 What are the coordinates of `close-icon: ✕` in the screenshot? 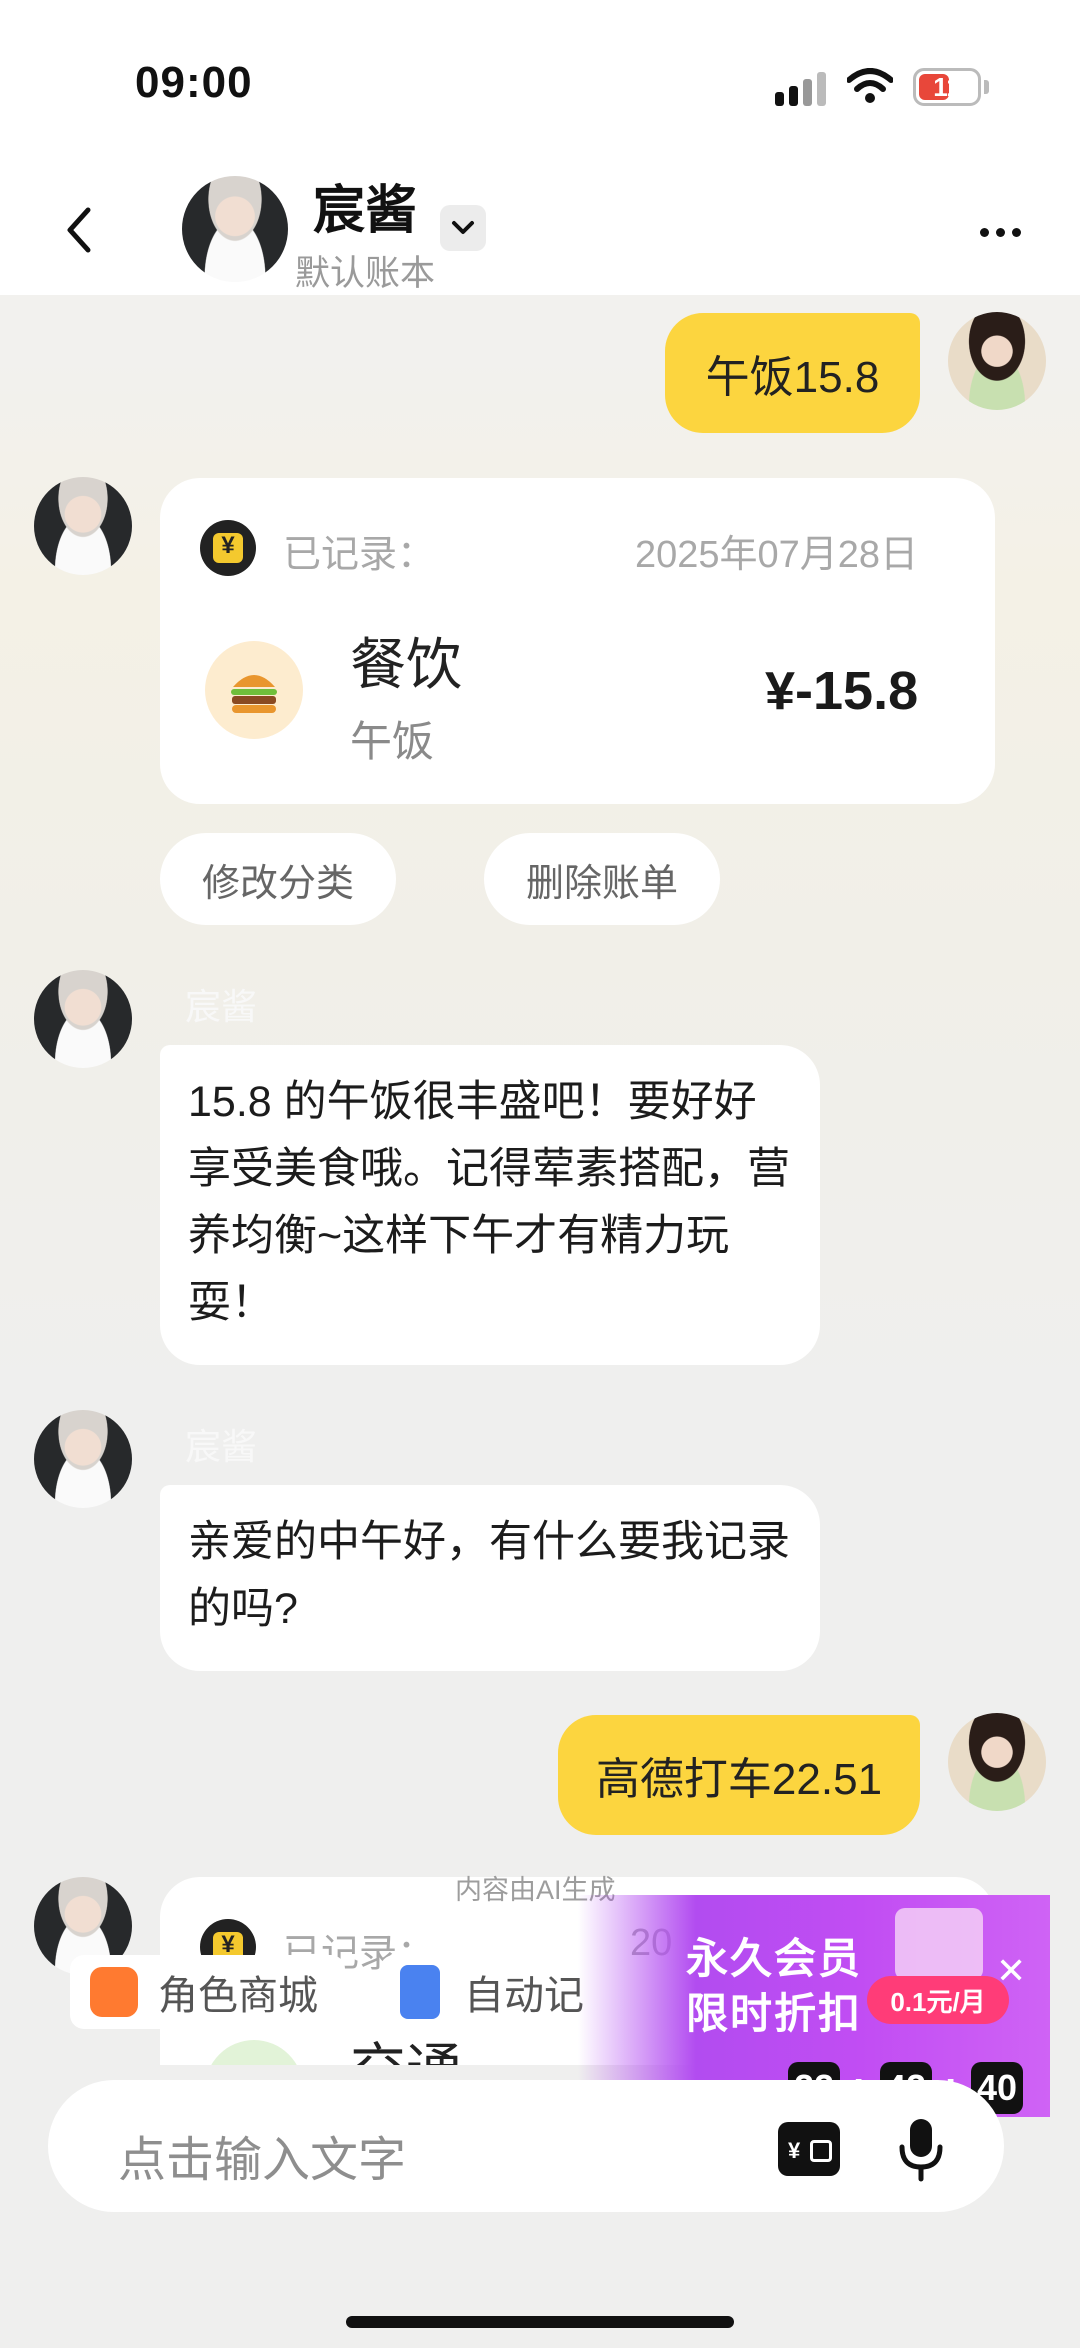 It's located at (1011, 1971).